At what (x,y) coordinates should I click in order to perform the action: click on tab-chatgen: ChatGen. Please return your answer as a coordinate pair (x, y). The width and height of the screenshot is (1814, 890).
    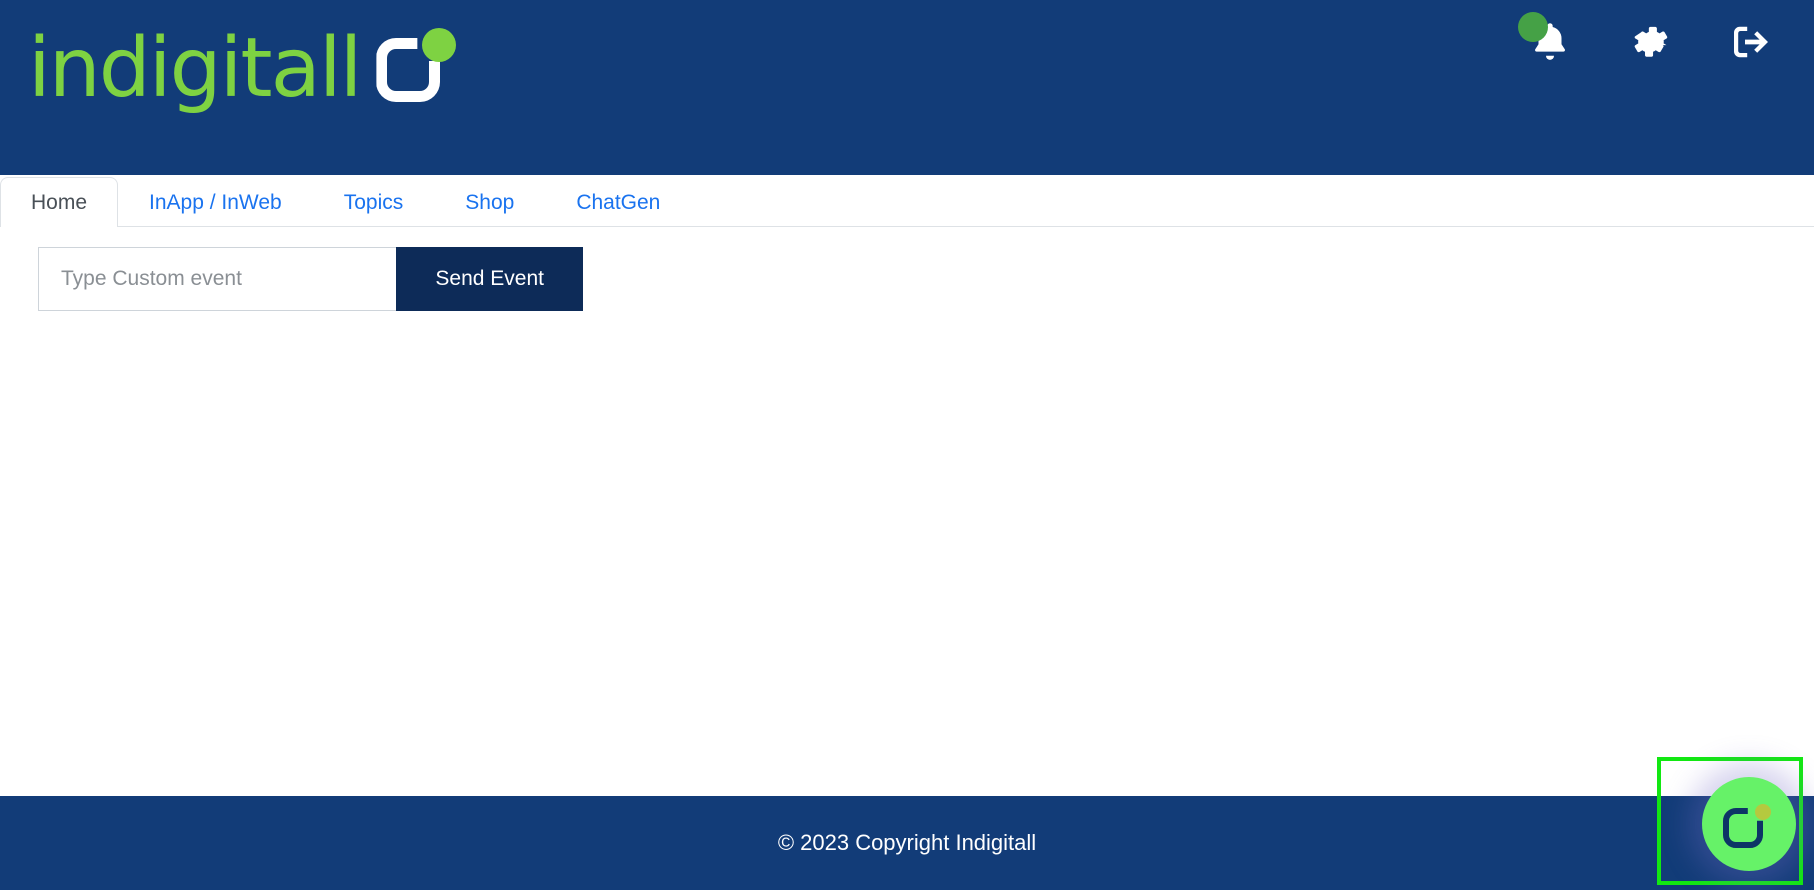
    Looking at the image, I should click on (618, 202).